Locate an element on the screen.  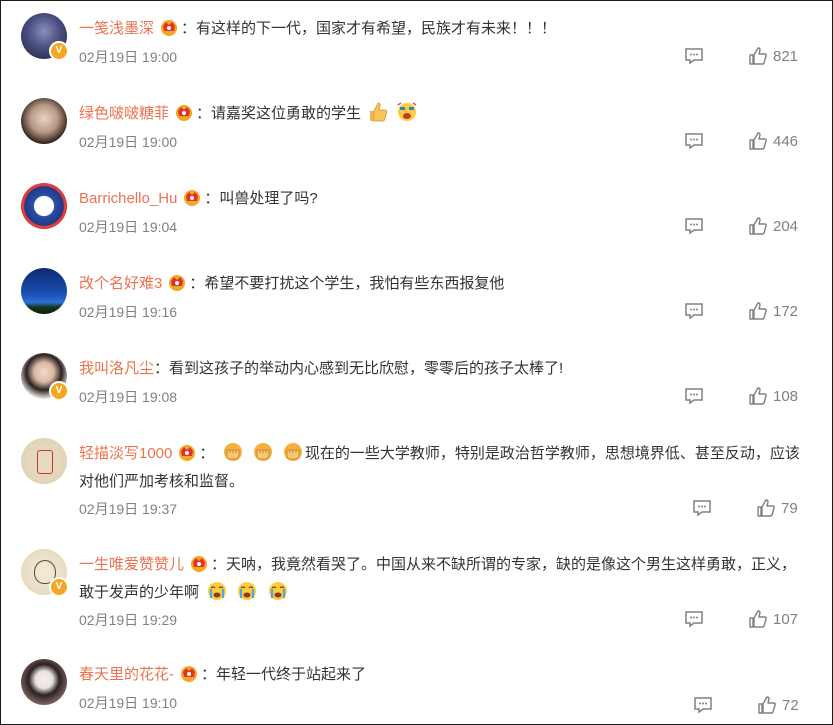
like-button: 172 is located at coordinates (773, 311).